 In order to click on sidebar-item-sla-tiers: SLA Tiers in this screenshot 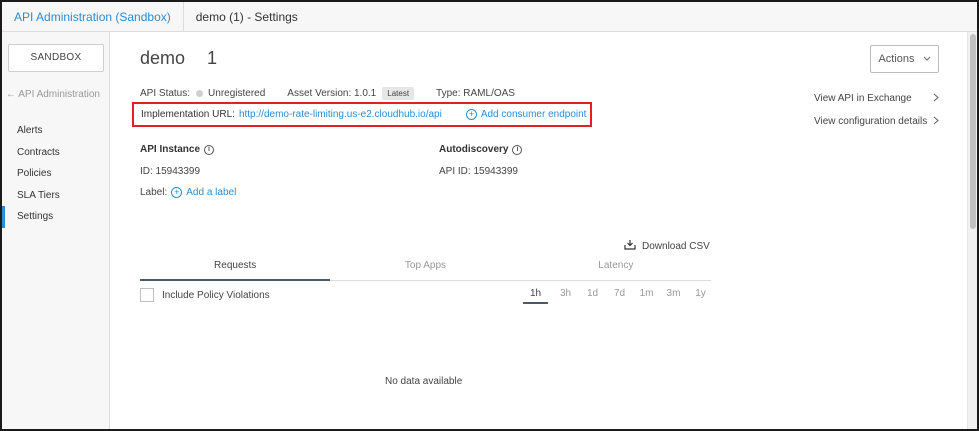, I will do `click(55, 196)`.